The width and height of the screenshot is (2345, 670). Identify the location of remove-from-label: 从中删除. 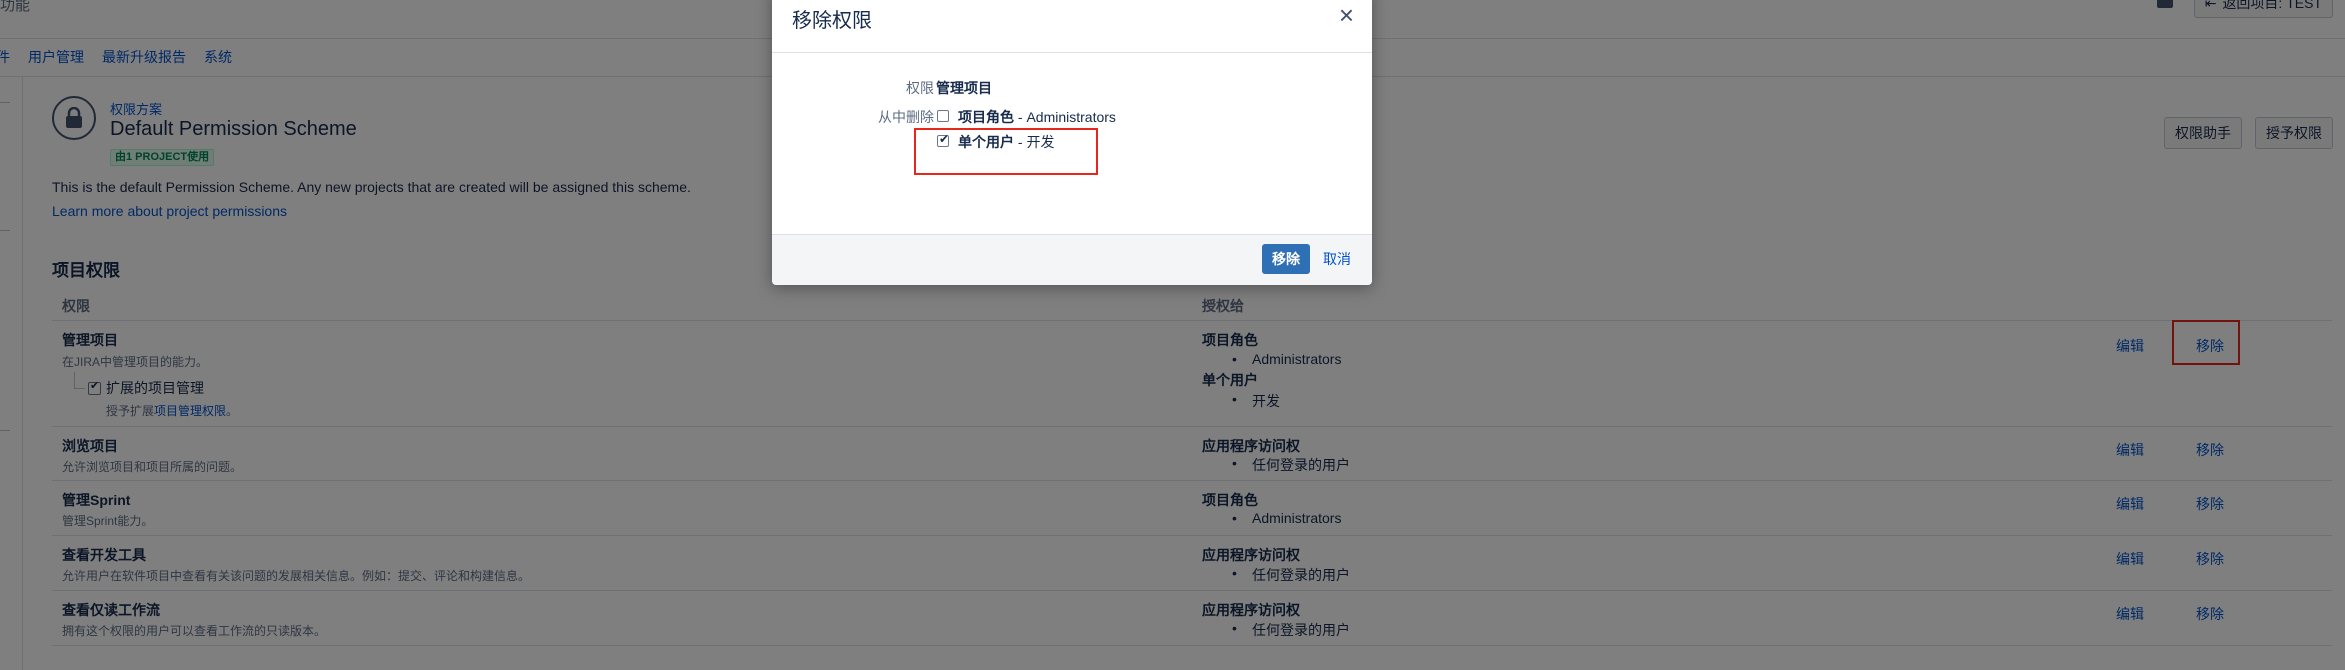
(906, 117).